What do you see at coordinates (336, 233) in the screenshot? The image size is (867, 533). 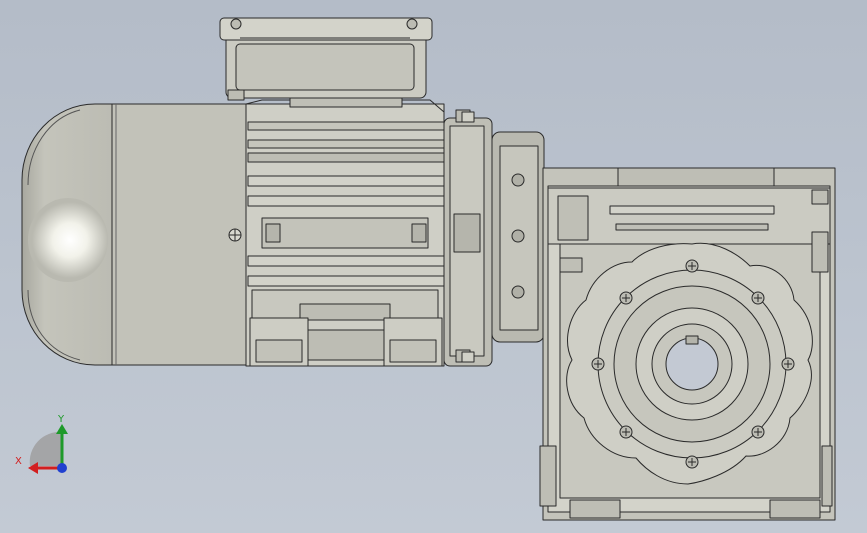 I see `motor-body` at bounding box center [336, 233].